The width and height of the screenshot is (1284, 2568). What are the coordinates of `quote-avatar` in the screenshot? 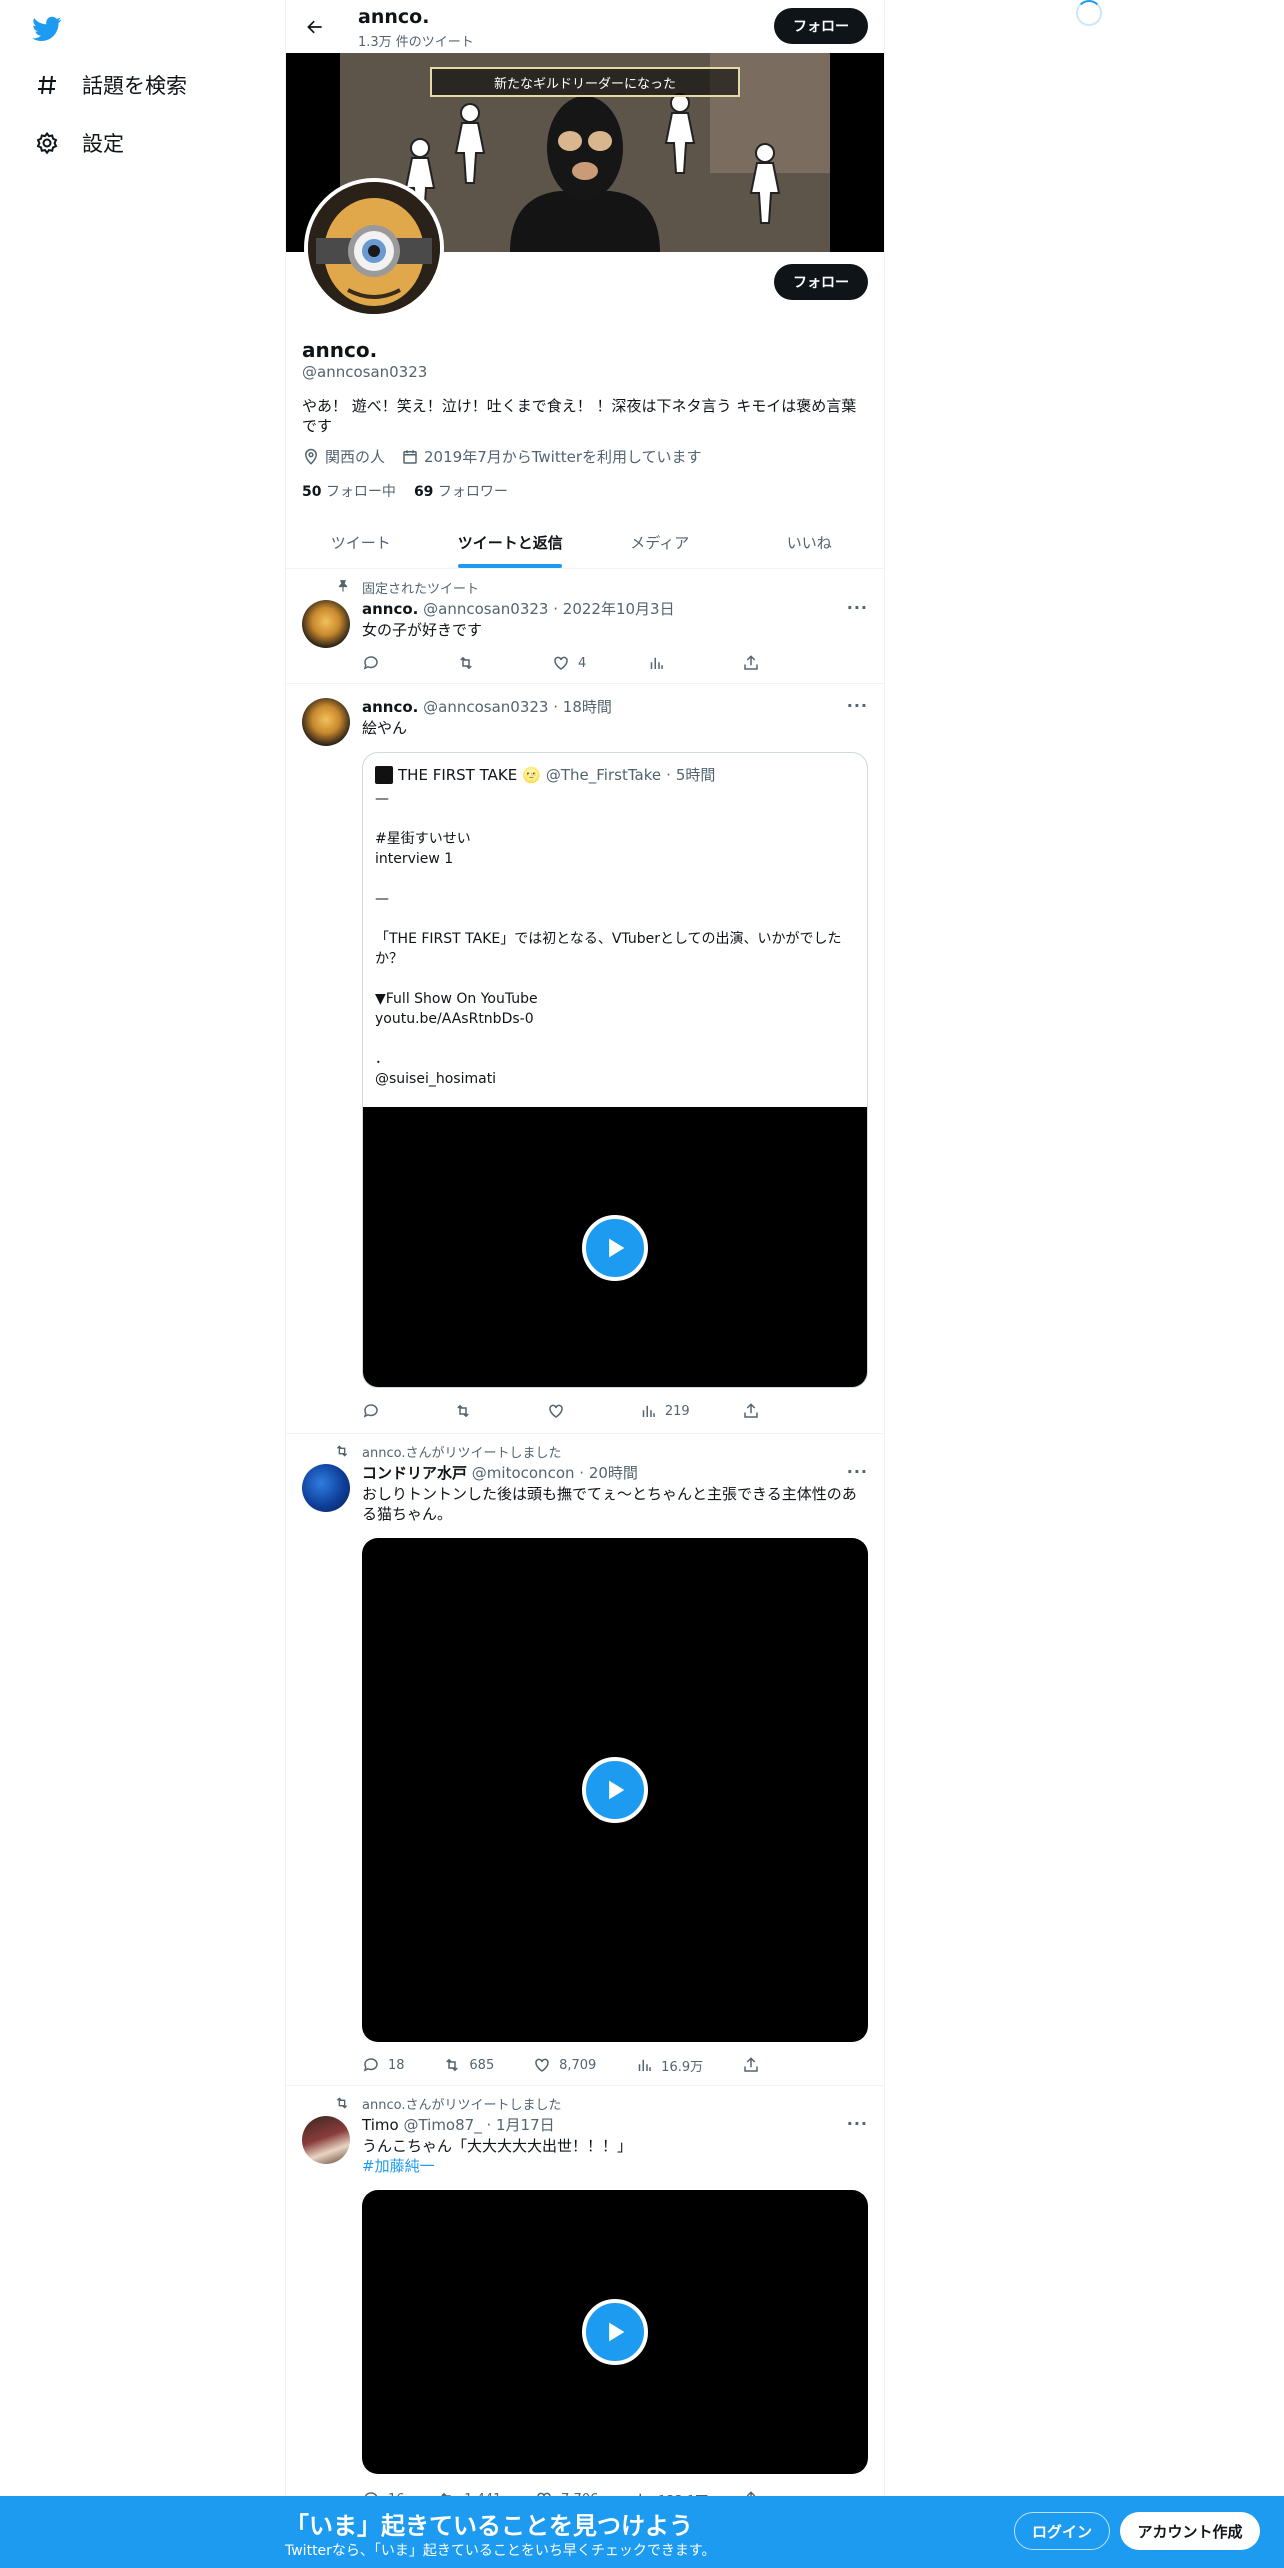 It's located at (384, 775).